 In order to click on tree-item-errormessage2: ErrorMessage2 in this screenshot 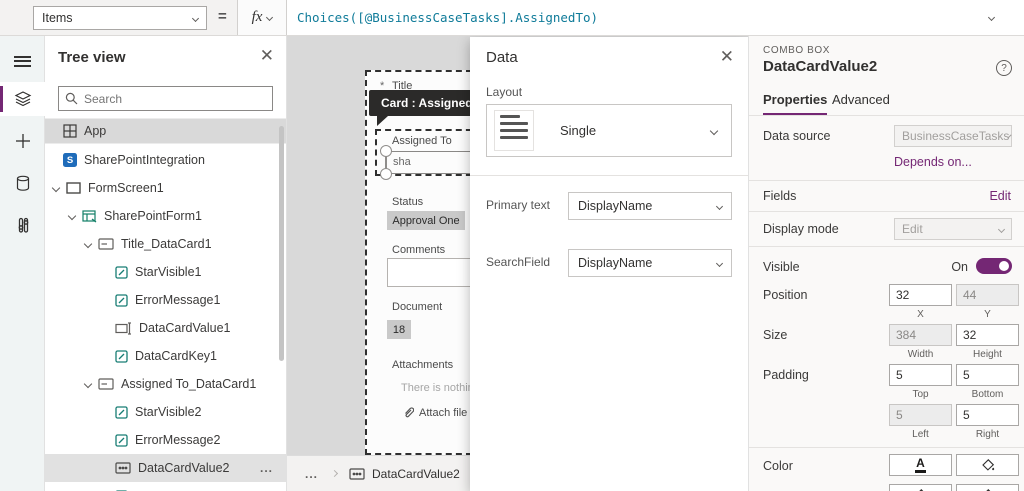, I will do `click(165, 440)`.